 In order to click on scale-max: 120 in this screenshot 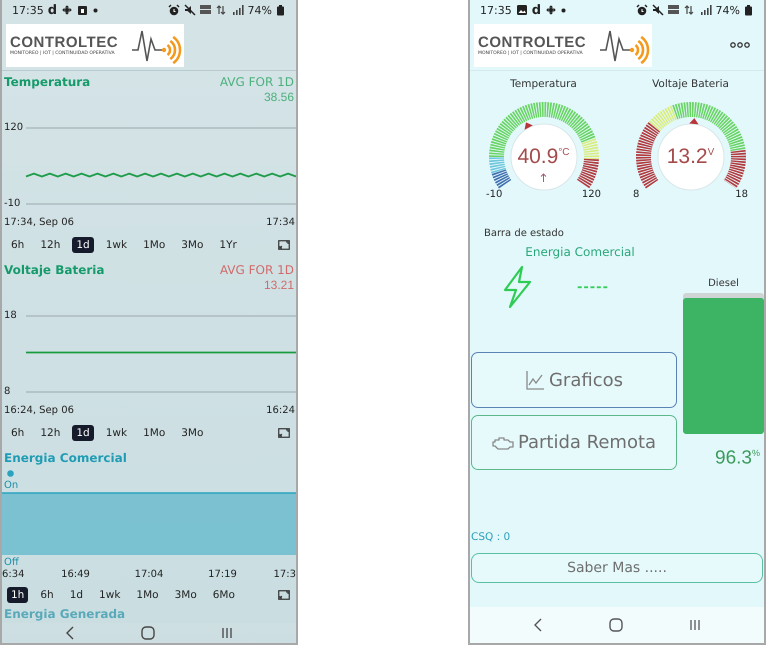, I will do `click(591, 194)`.